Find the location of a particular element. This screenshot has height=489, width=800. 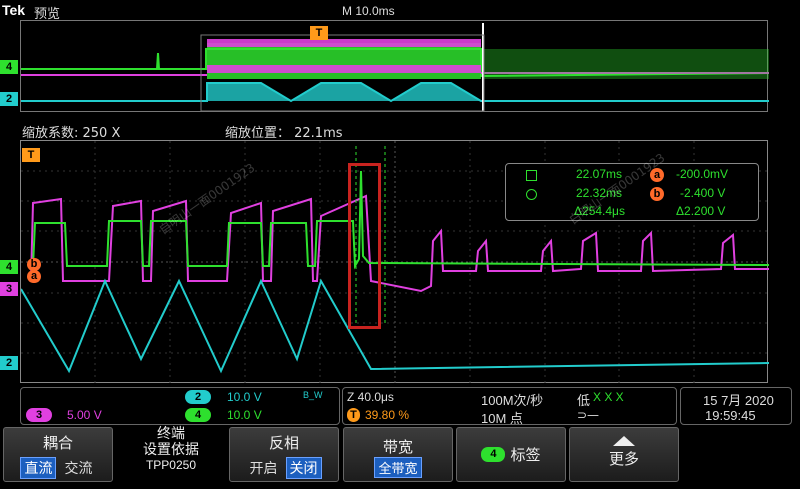

termination-title: 终端 is located at coordinates (171, 434).